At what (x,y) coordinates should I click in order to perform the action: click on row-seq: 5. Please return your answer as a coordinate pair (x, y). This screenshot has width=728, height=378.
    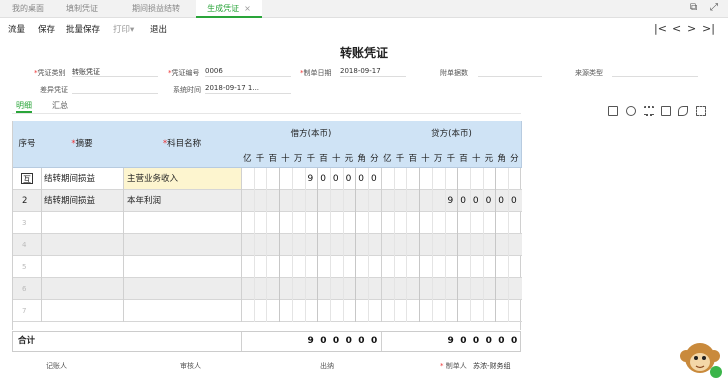
    Looking at the image, I should click on (24, 267).